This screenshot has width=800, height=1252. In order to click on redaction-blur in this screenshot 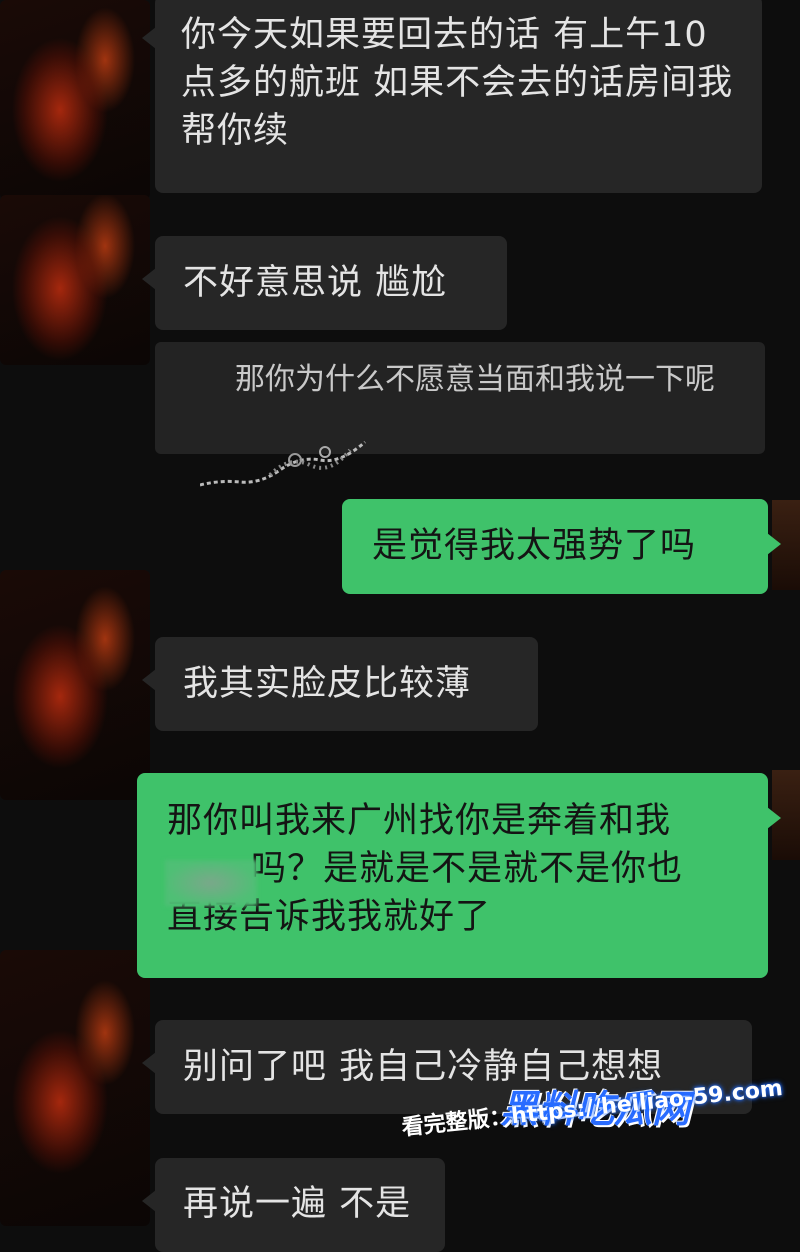, I will do `click(211, 883)`.